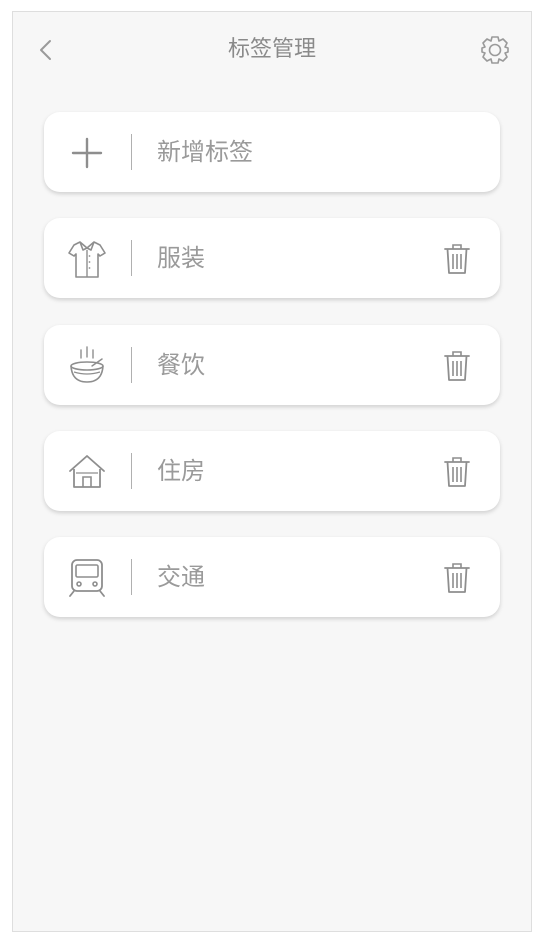 This screenshot has width=533, height=939. I want to click on header: 标签管理, so click(272, 50).